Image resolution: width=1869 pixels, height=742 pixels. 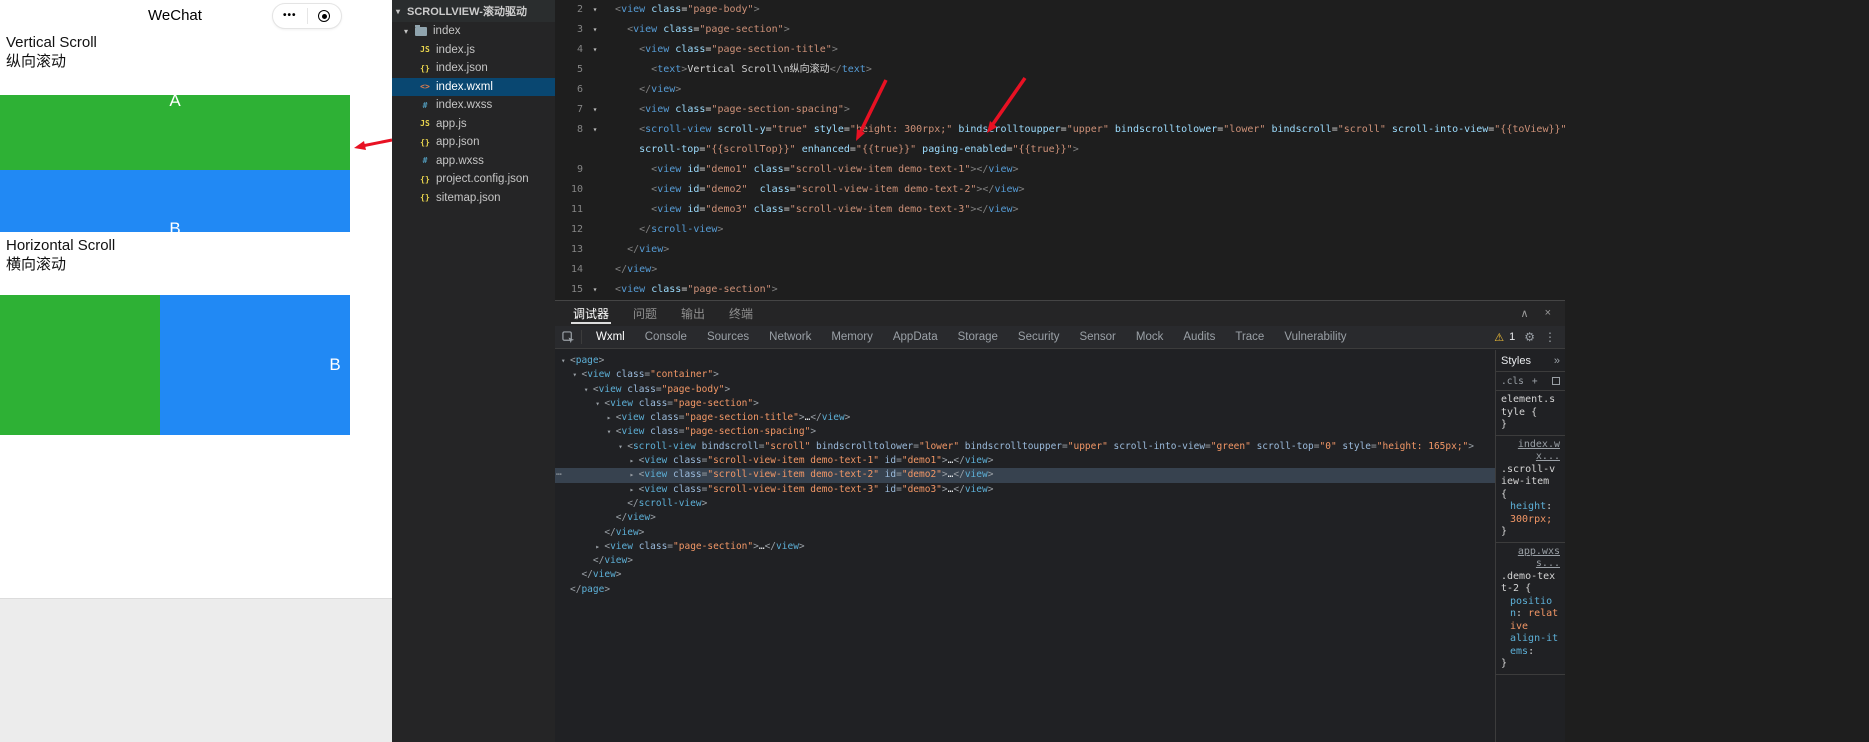 I want to click on style-property: height: 300rpx;, so click(x=1530, y=513).